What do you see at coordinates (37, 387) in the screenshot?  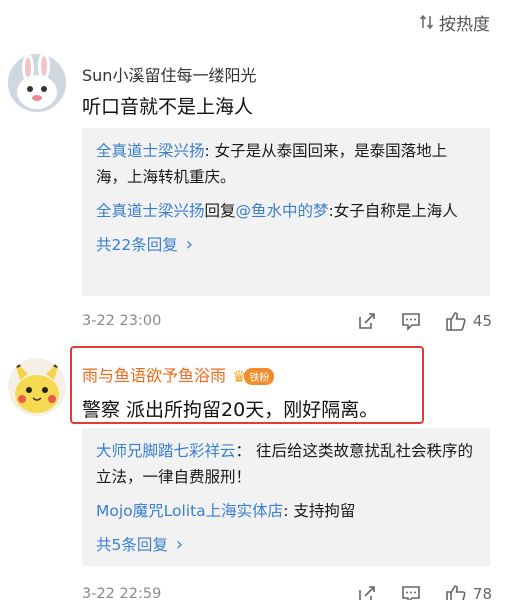 I see `pikachu-avatar` at bounding box center [37, 387].